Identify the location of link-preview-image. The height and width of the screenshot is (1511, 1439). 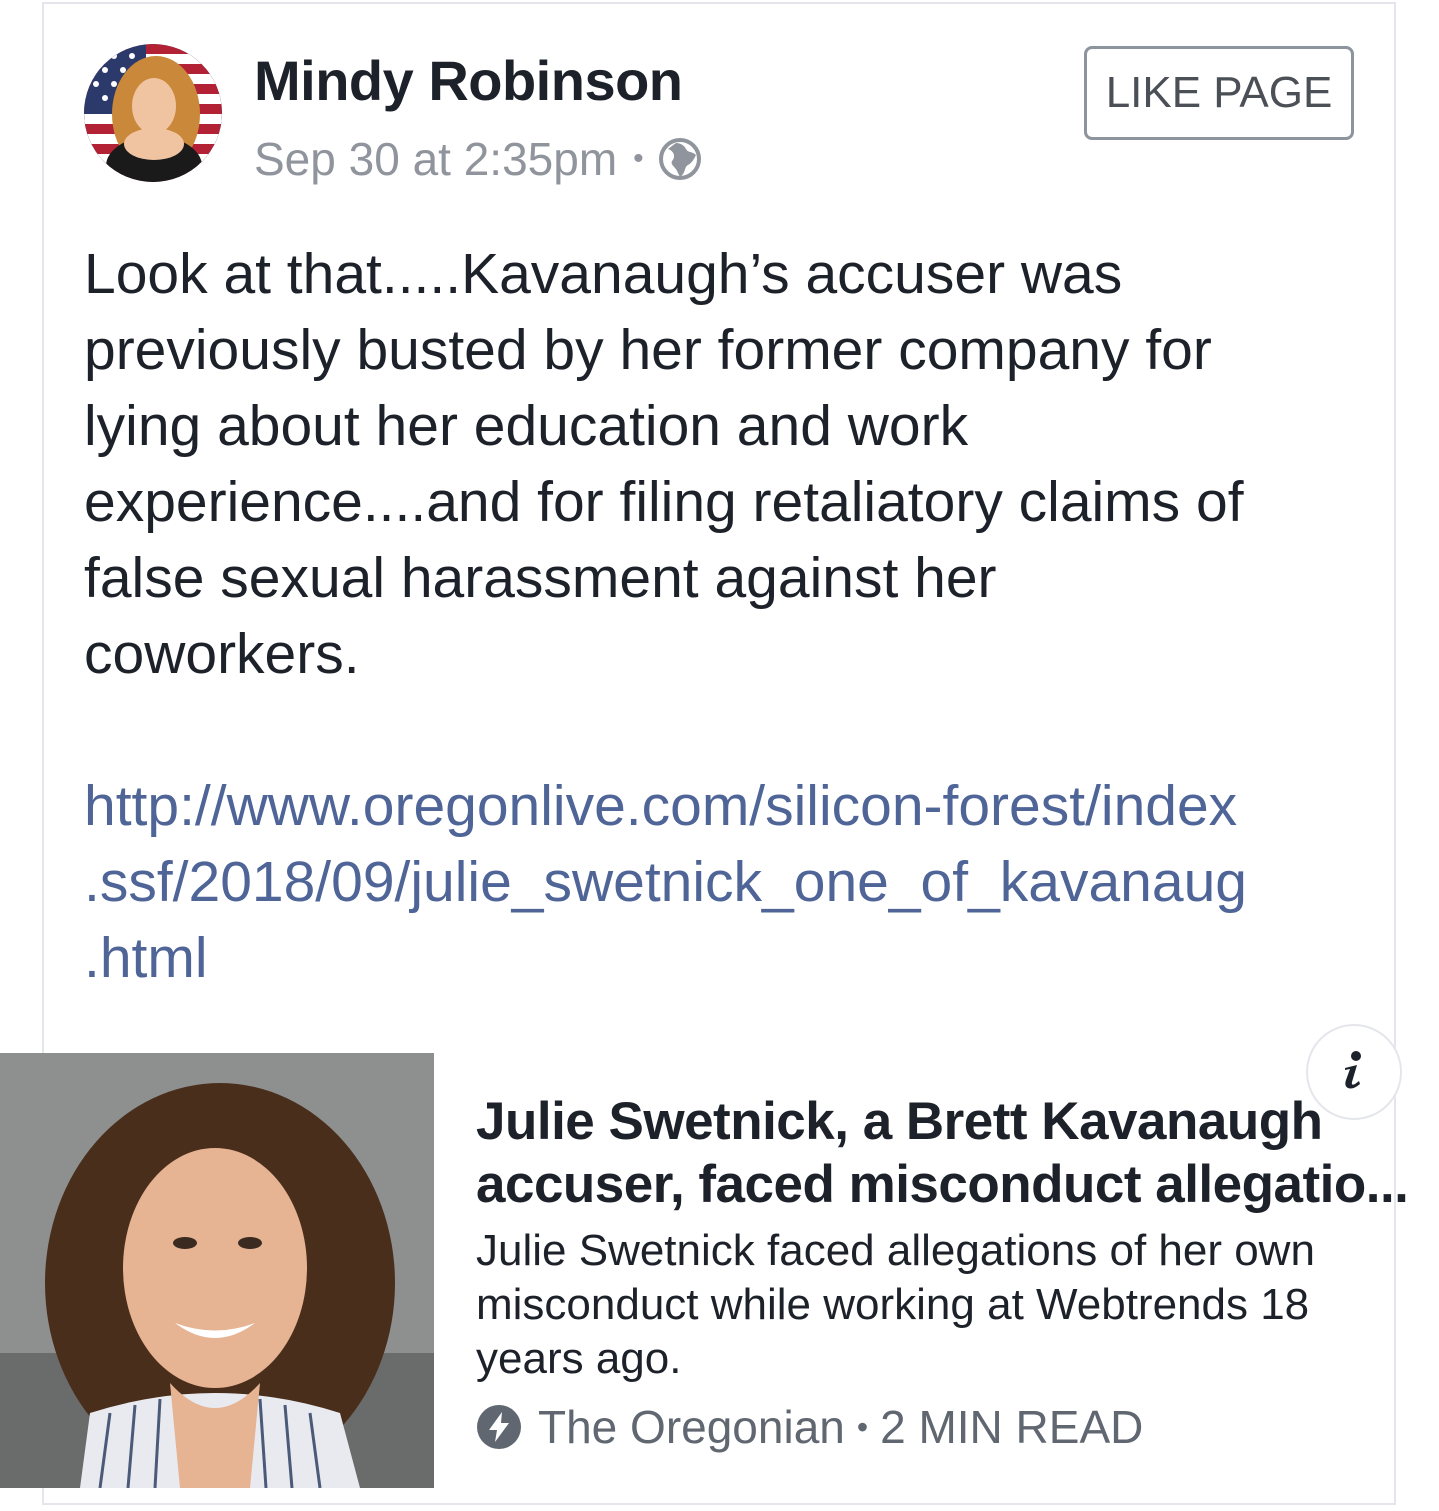
(217, 1270).